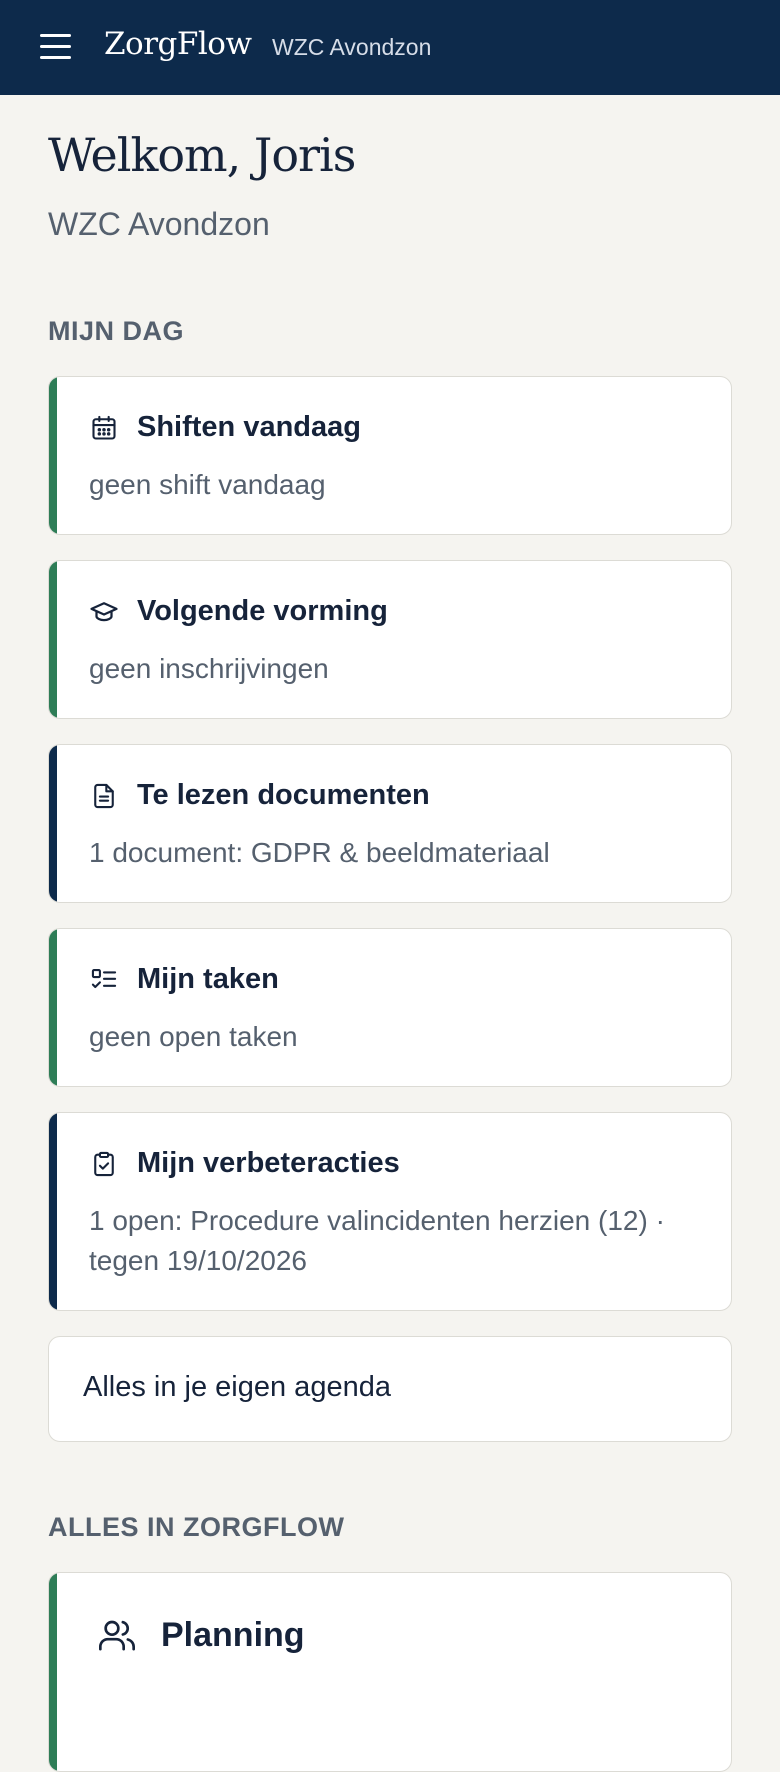 This screenshot has height=1772, width=780. Describe the element at coordinates (233, 1634) in the screenshot. I see `card-title: Planning` at that location.